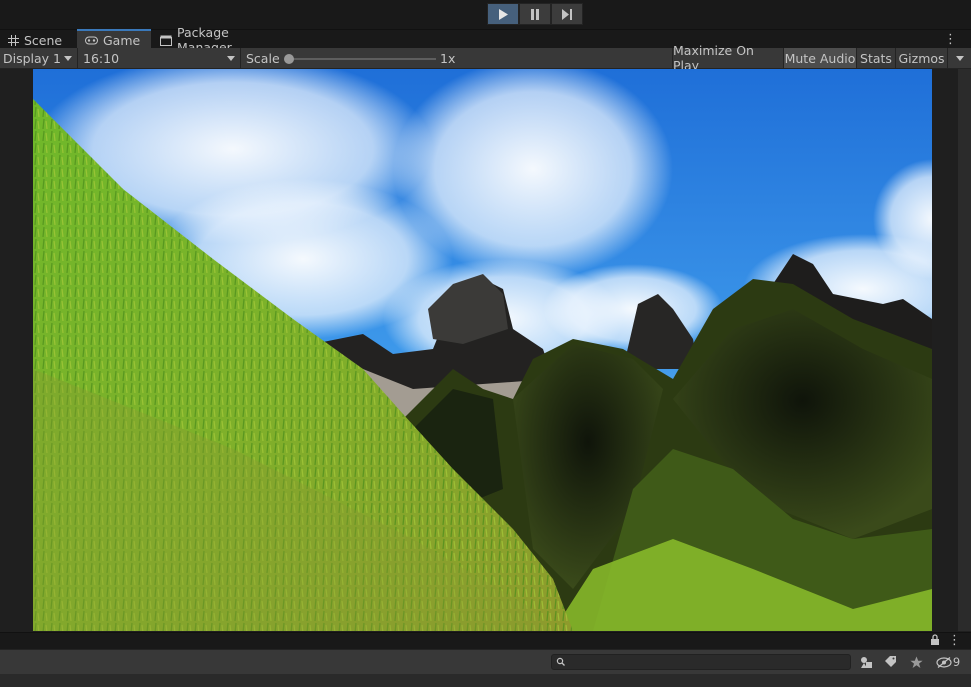 The image size is (971, 687). Describe the element at coordinates (875, 58) in the screenshot. I see `stats-toggle: Stats` at that location.